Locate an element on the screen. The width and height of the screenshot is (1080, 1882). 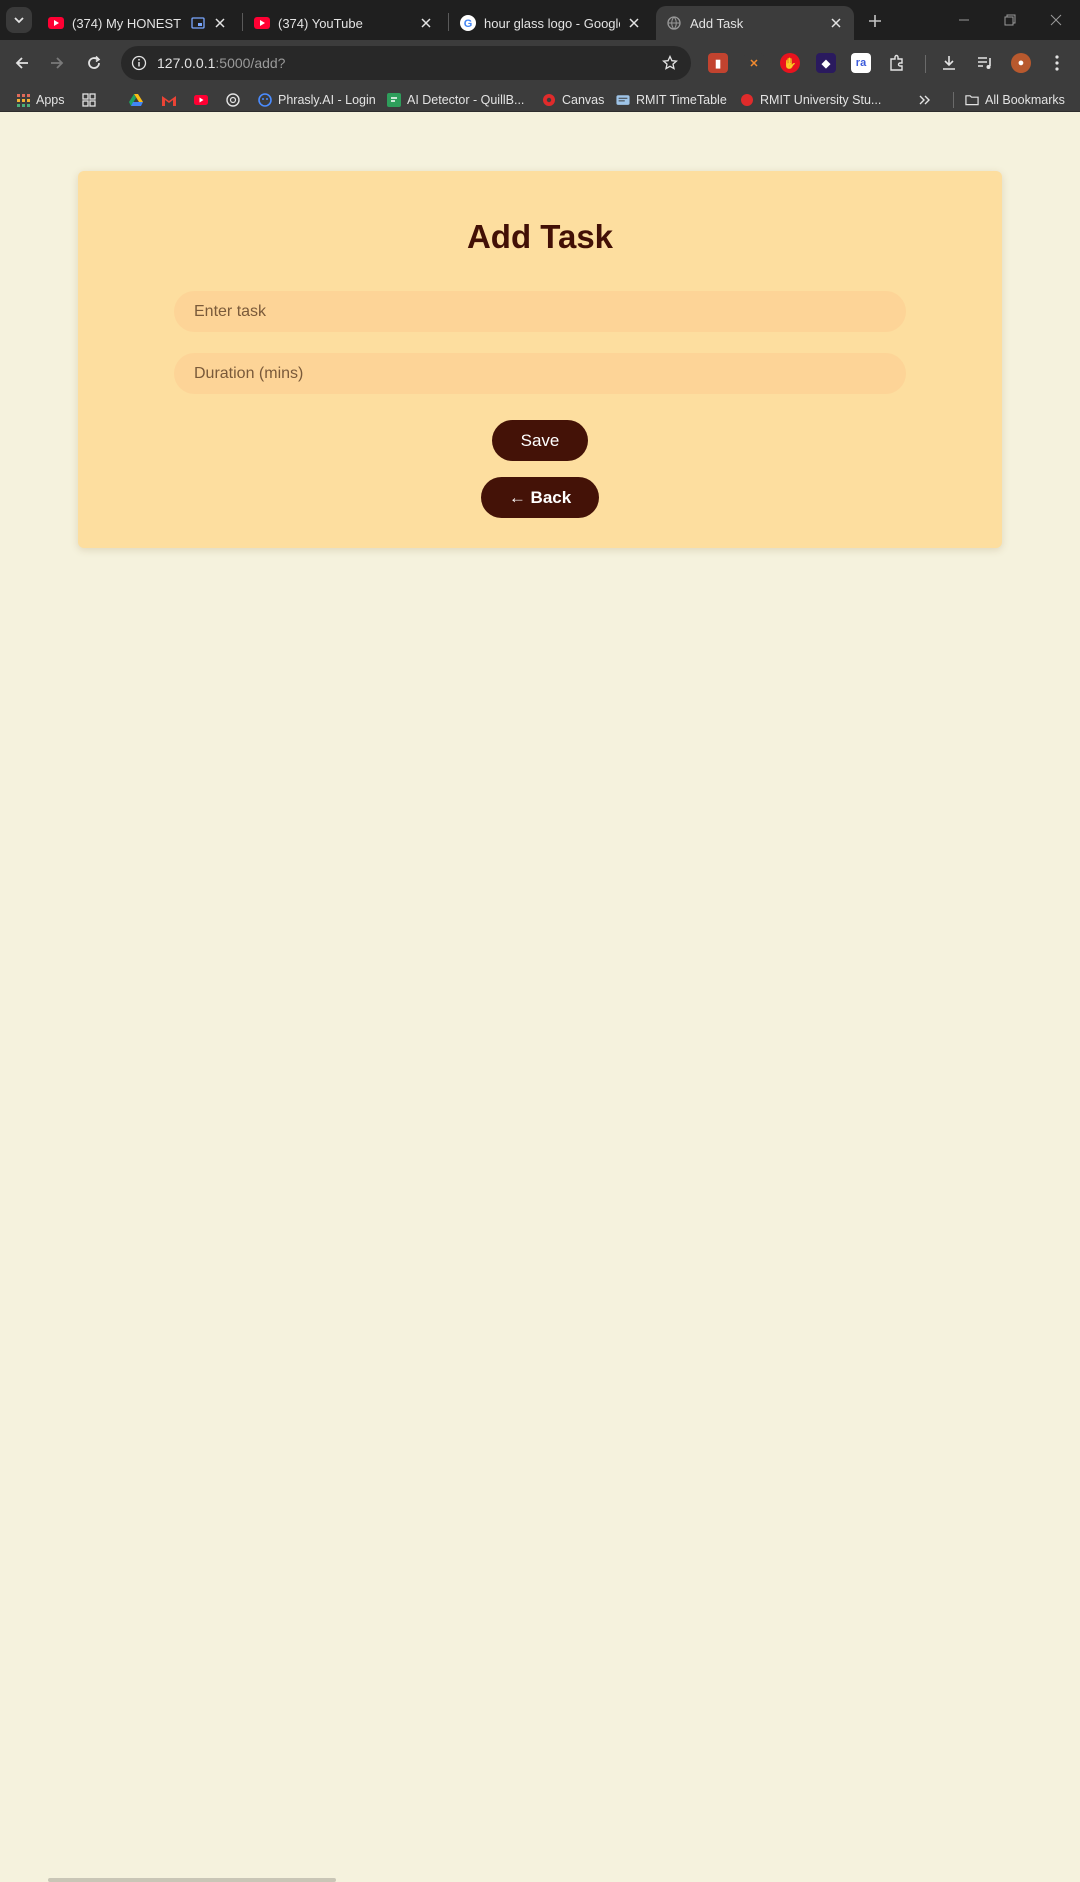
google-icon: G is located at coordinates (468, 23).